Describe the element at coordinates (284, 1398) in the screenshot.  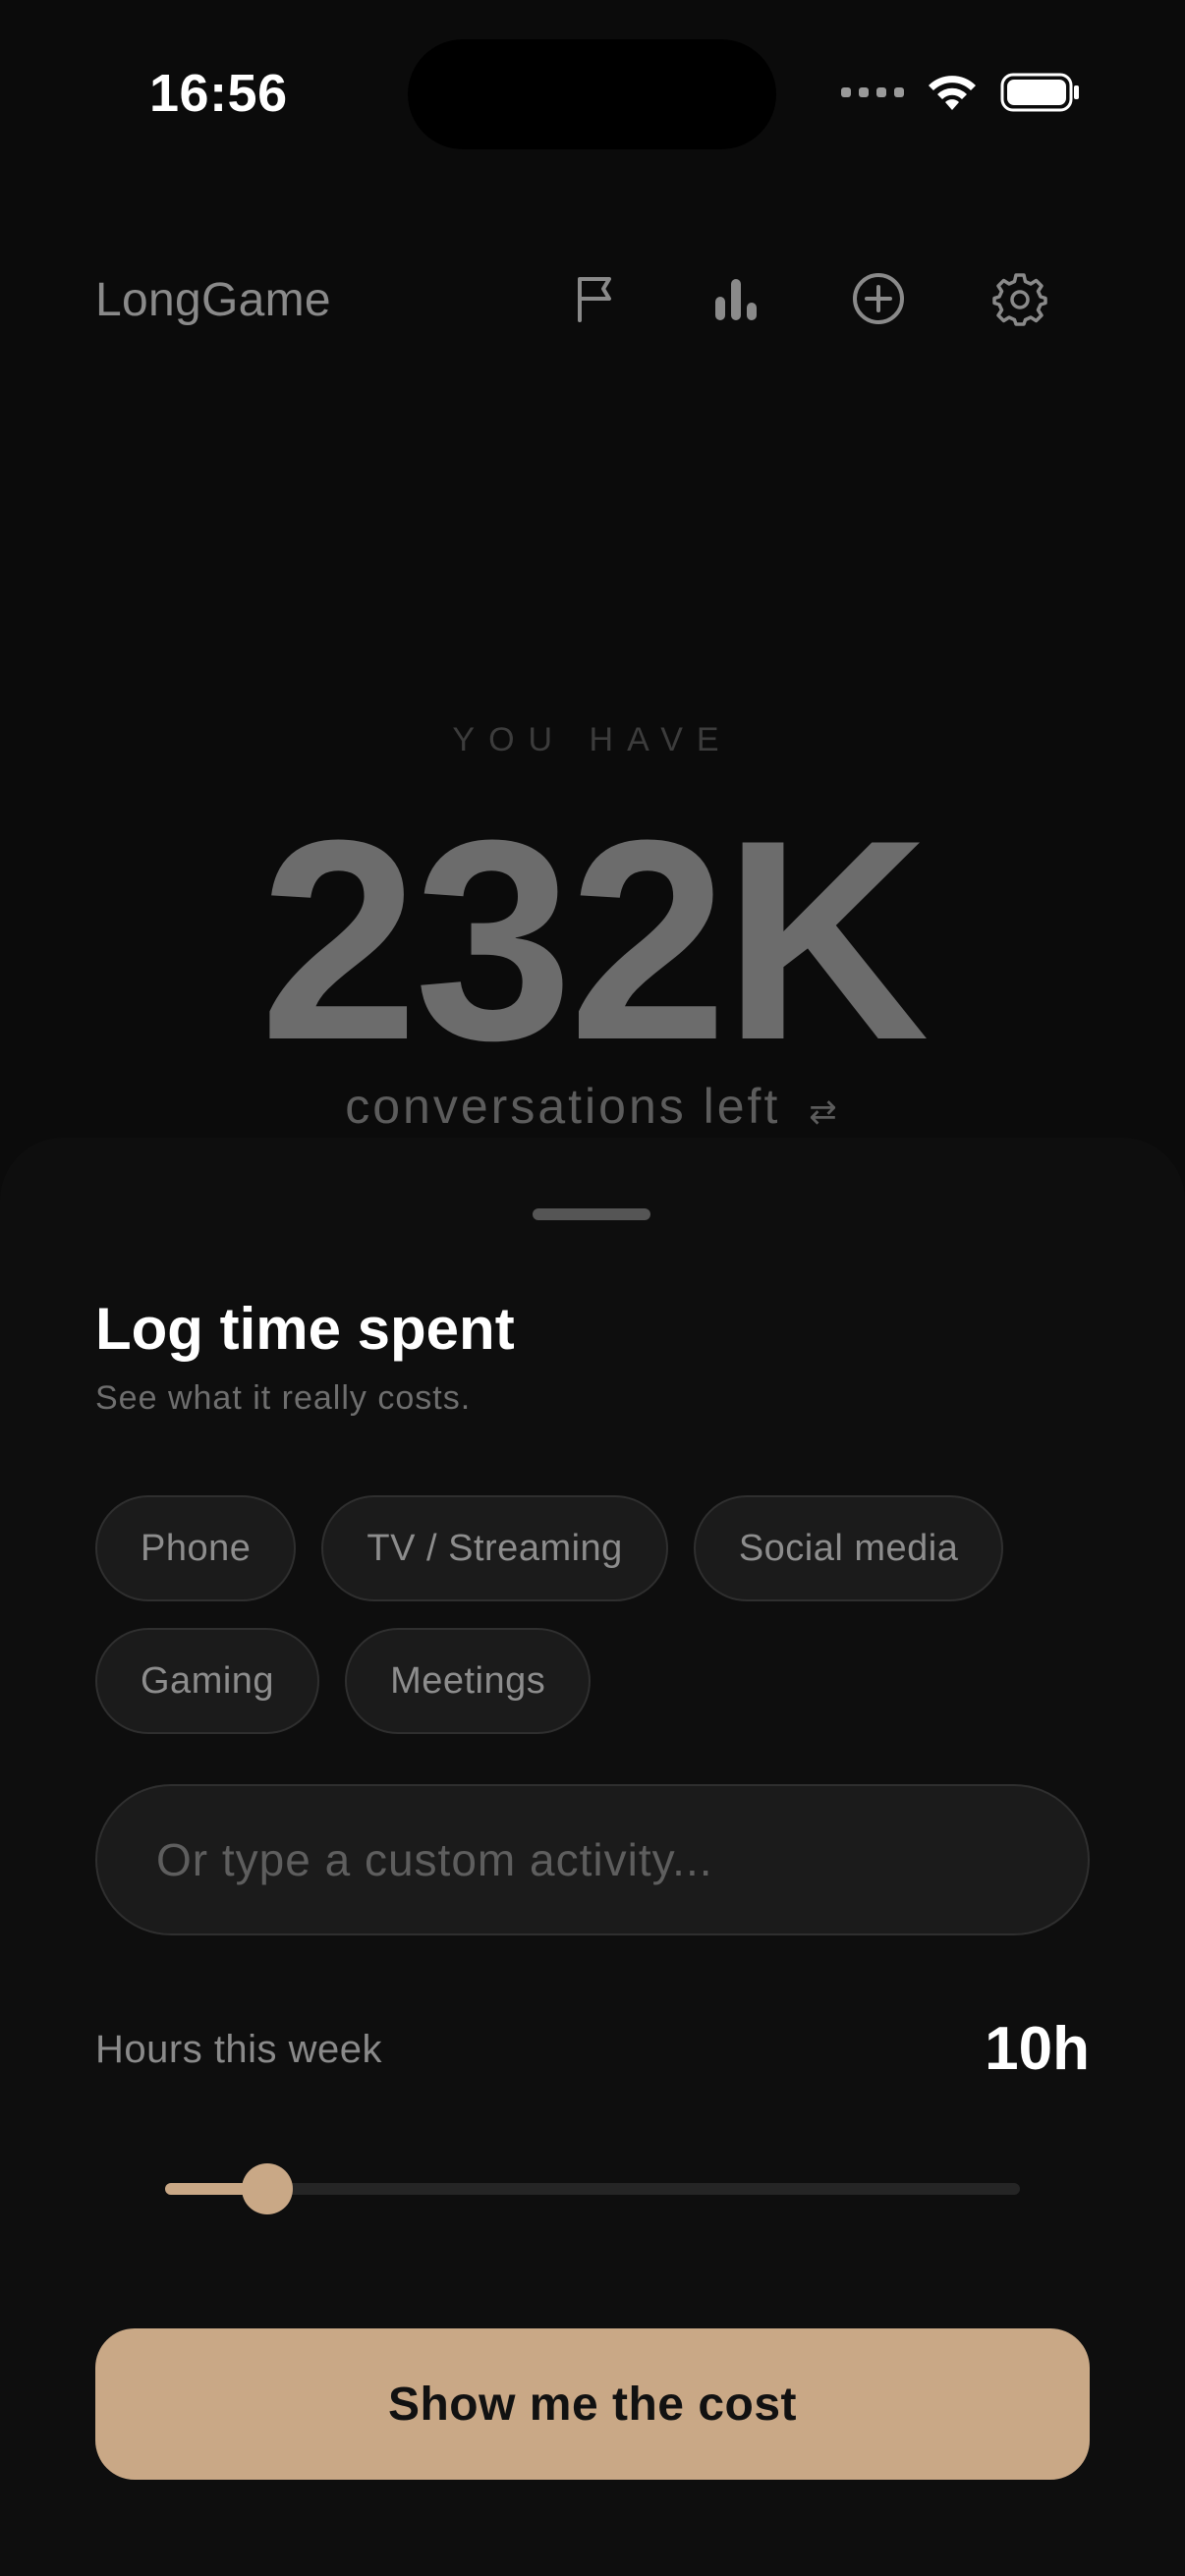
I see `sheet-subtitle: See what it really costs.` at that location.